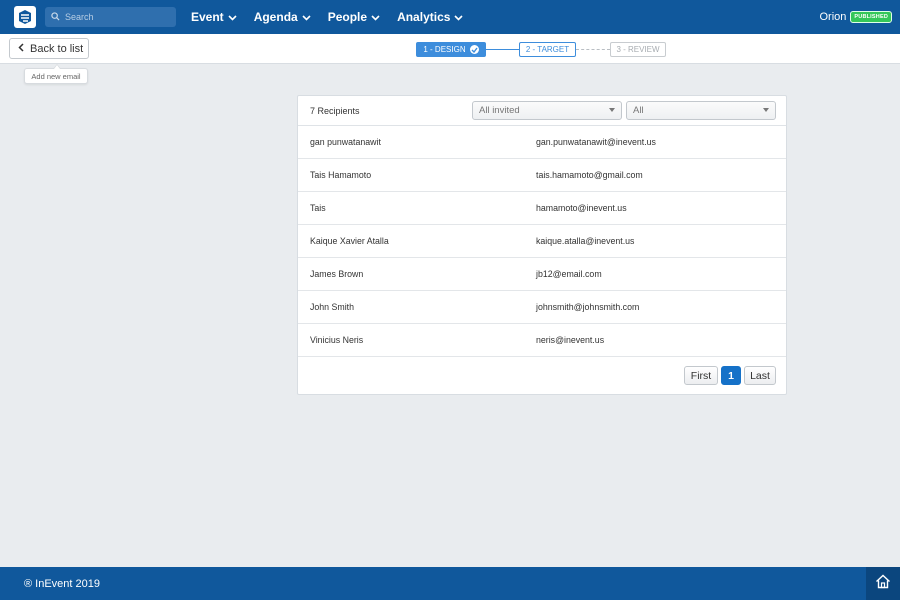  I want to click on inevent-logo-icon, so click(25, 17).